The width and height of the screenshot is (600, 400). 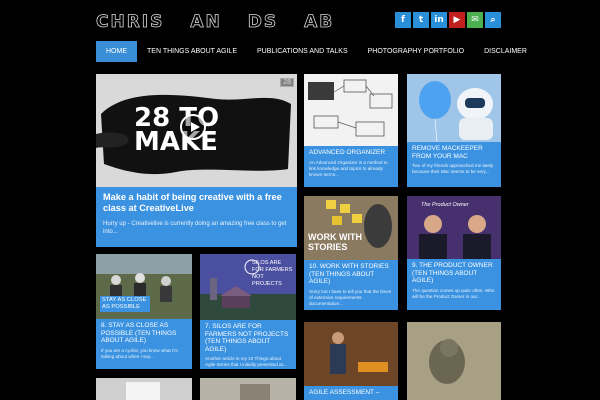 I want to click on post-caption: AGILE ASSESSMENT –, so click(x=351, y=393).